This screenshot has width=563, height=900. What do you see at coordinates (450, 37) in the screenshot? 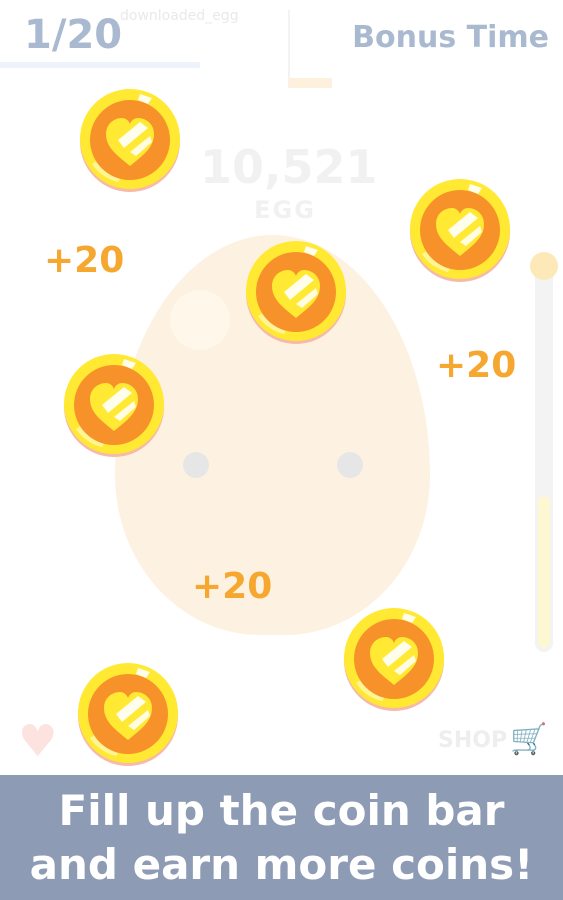
I see `bonus-time-label: Bonus Time` at bounding box center [450, 37].